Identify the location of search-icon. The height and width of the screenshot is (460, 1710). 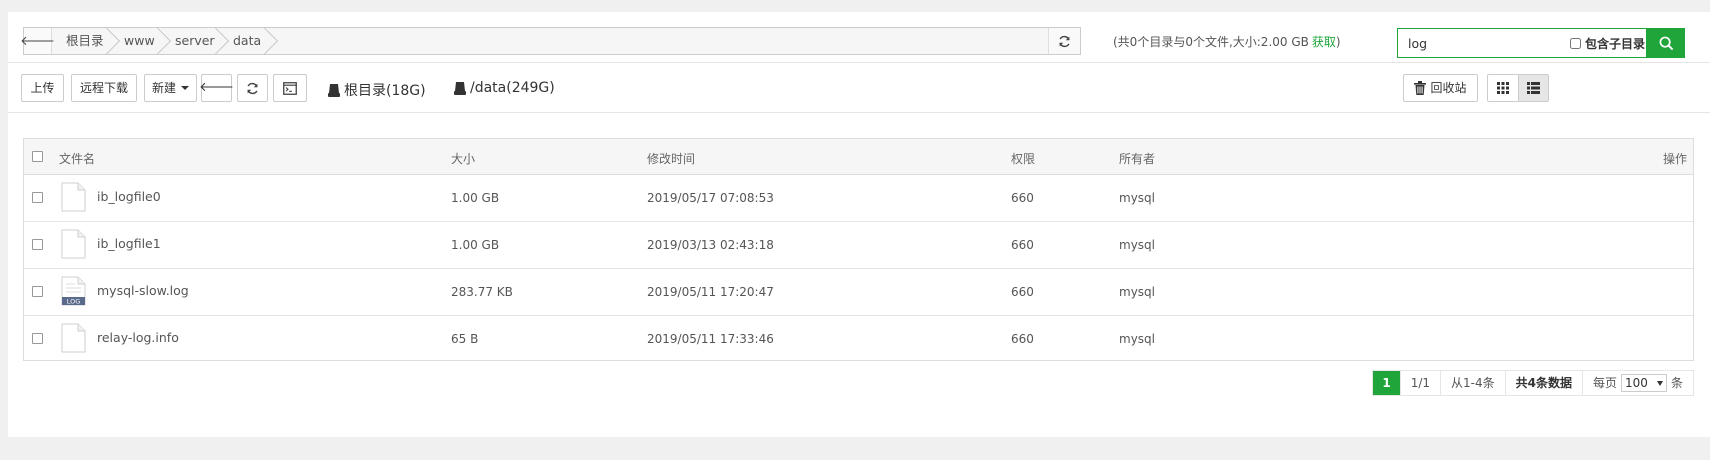
(1666, 43).